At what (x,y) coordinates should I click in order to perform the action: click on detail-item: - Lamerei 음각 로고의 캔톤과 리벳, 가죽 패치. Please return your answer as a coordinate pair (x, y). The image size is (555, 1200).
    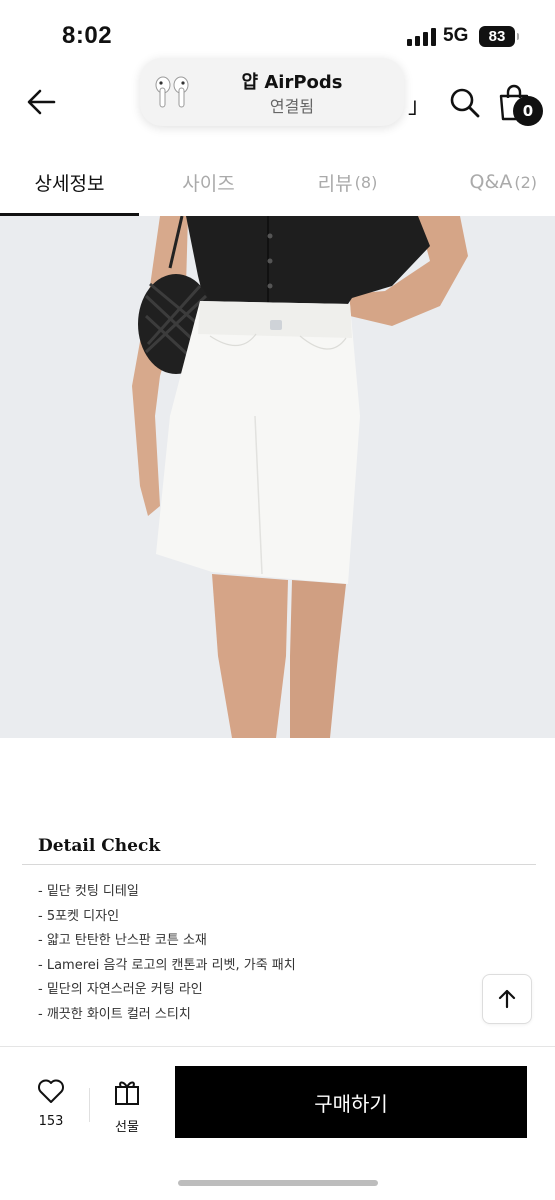
    Looking at the image, I should click on (167, 965).